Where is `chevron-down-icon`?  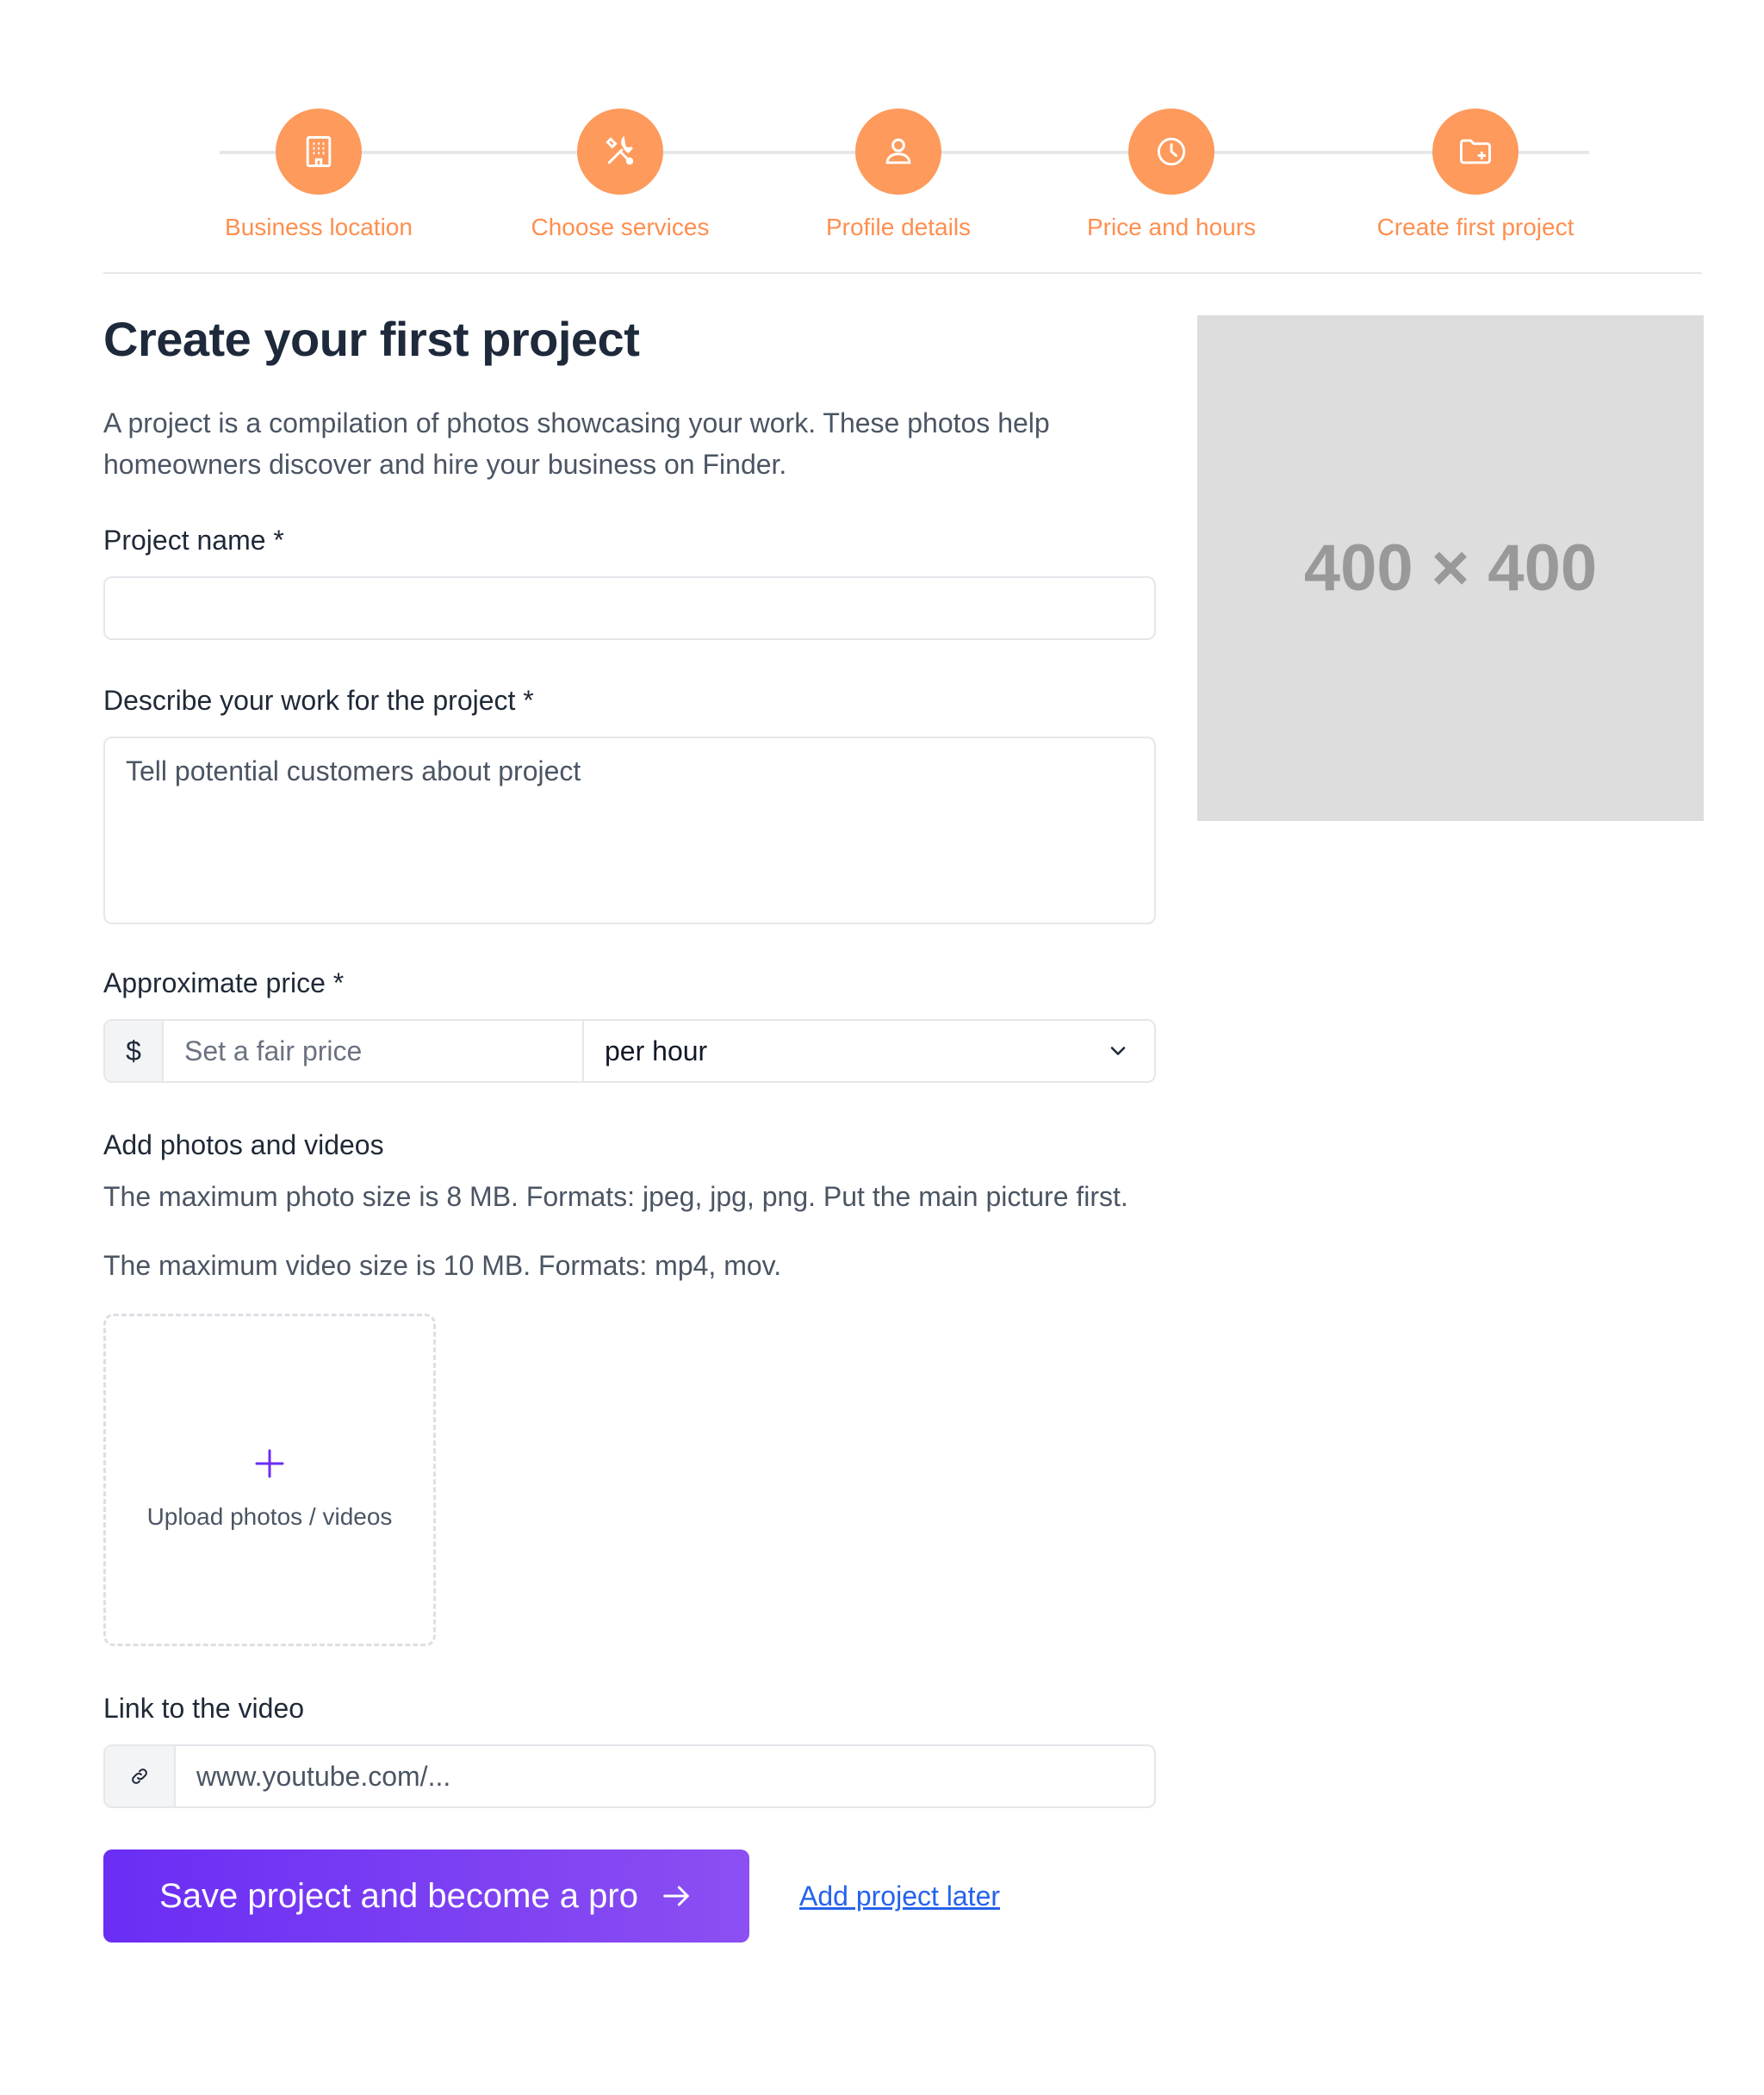 chevron-down-icon is located at coordinates (1118, 1051).